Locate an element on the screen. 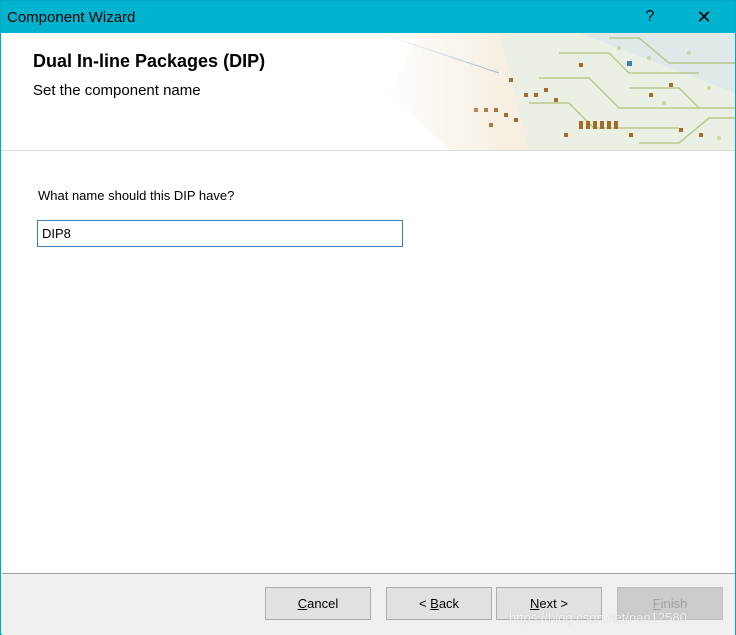 This screenshot has height=635, width=736. pcb-banner-image is located at coordinates (557, 91).